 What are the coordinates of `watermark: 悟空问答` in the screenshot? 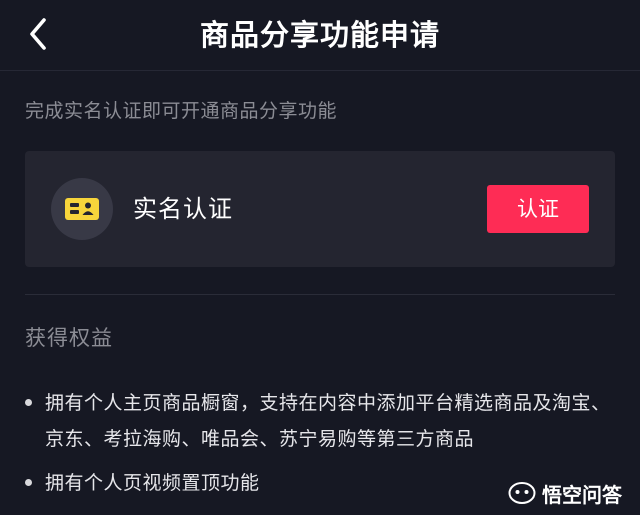 It's located at (565, 493).